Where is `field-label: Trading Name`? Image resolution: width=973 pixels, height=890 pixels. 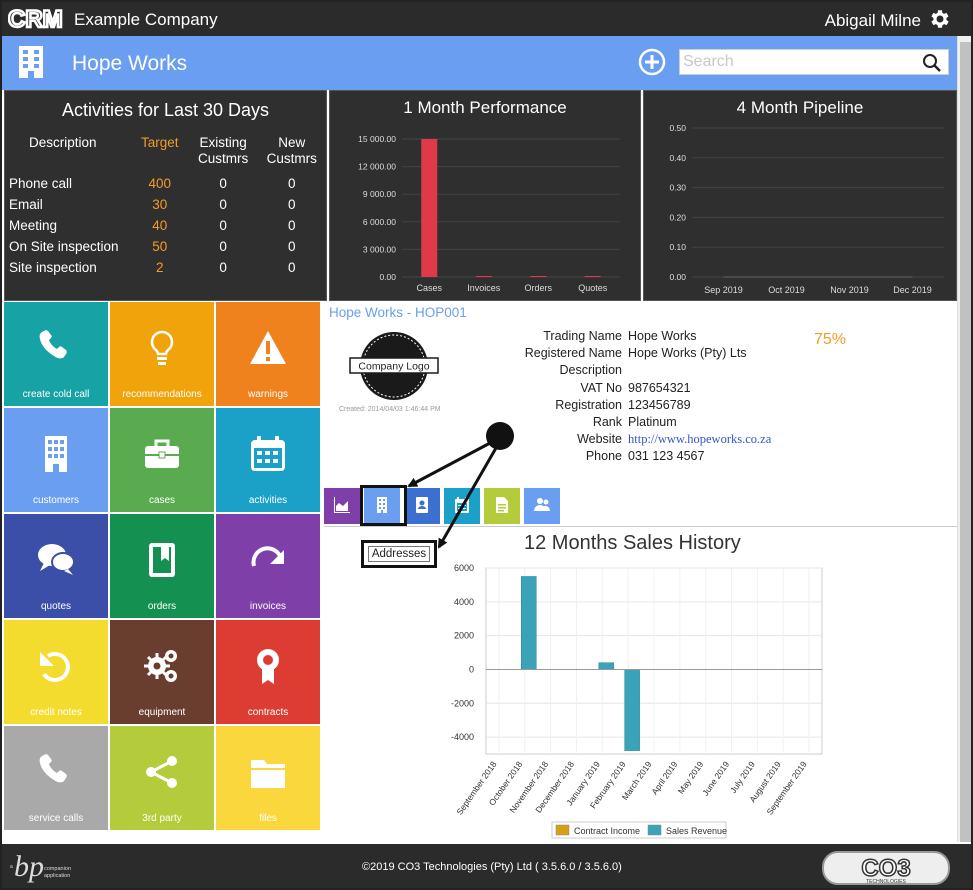 field-label: Trading Name is located at coordinates (582, 336).